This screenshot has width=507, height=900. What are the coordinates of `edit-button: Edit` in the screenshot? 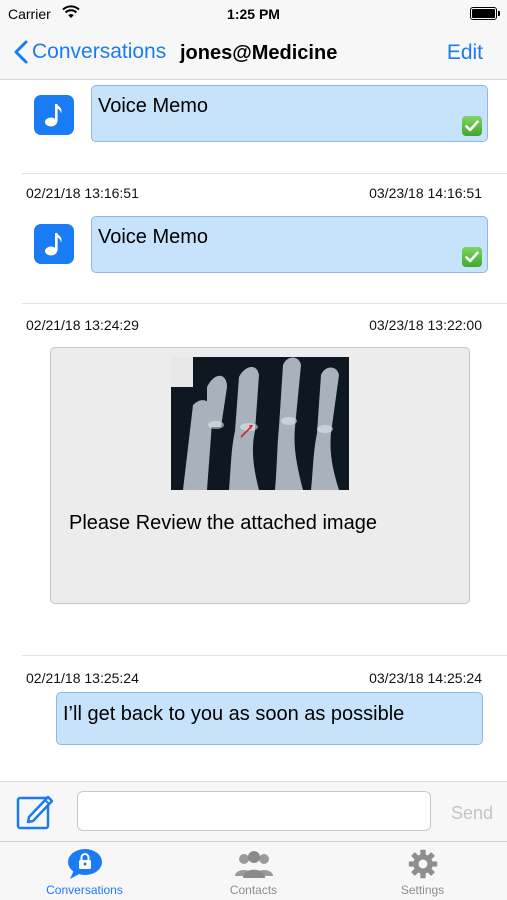 It's located at (465, 53).